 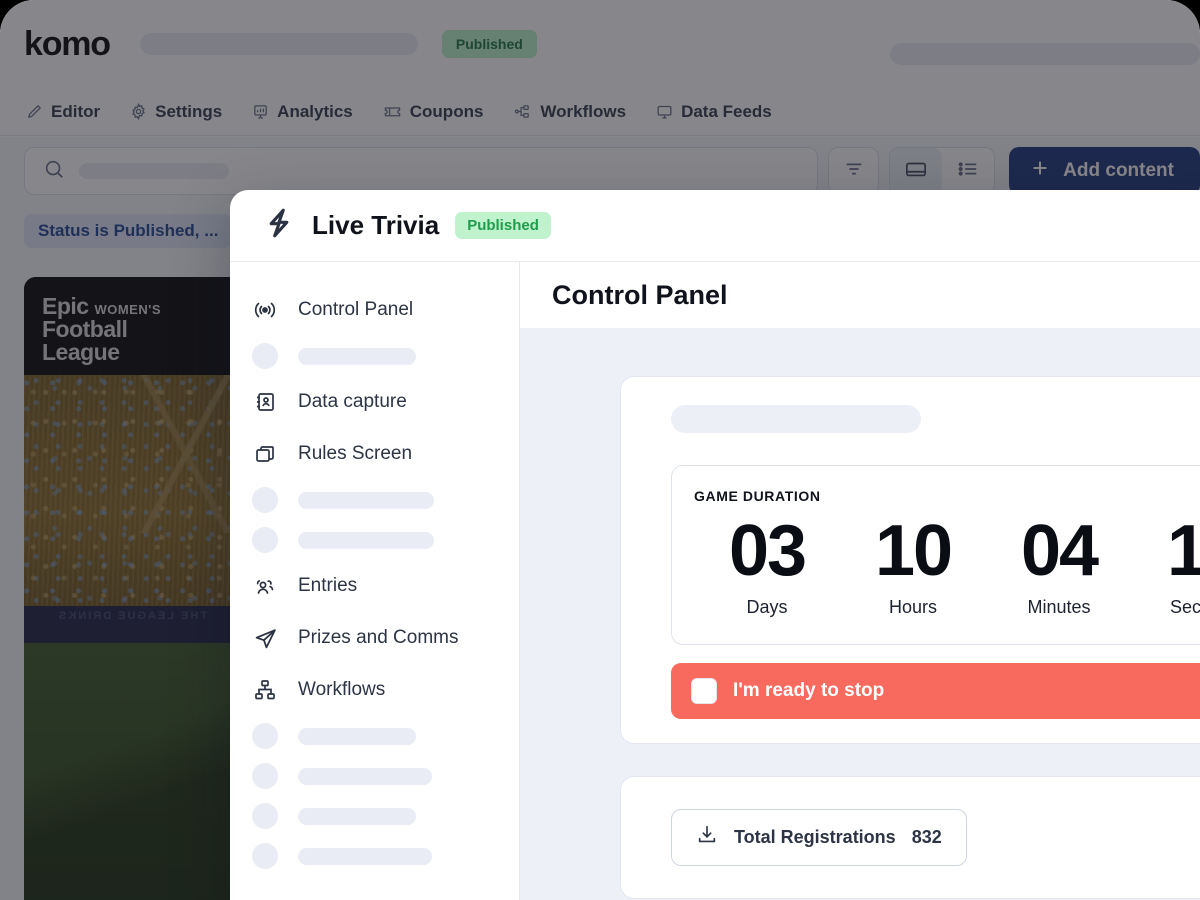 I want to click on nav-item-settings: Settings, so click(x=176, y=112).